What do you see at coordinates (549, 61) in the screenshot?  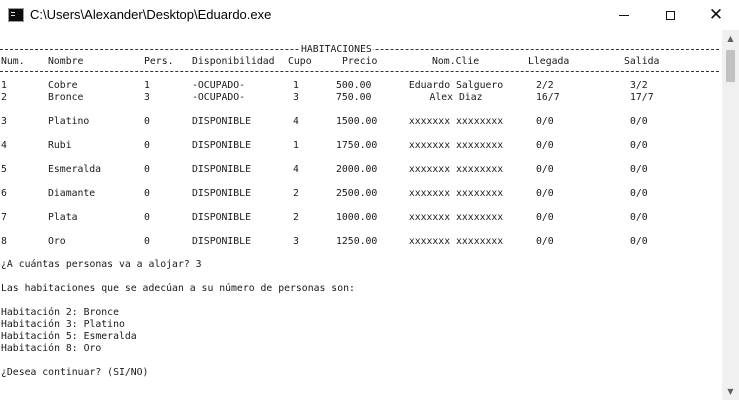 I see `header-llegada: Llegada` at bounding box center [549, 61].